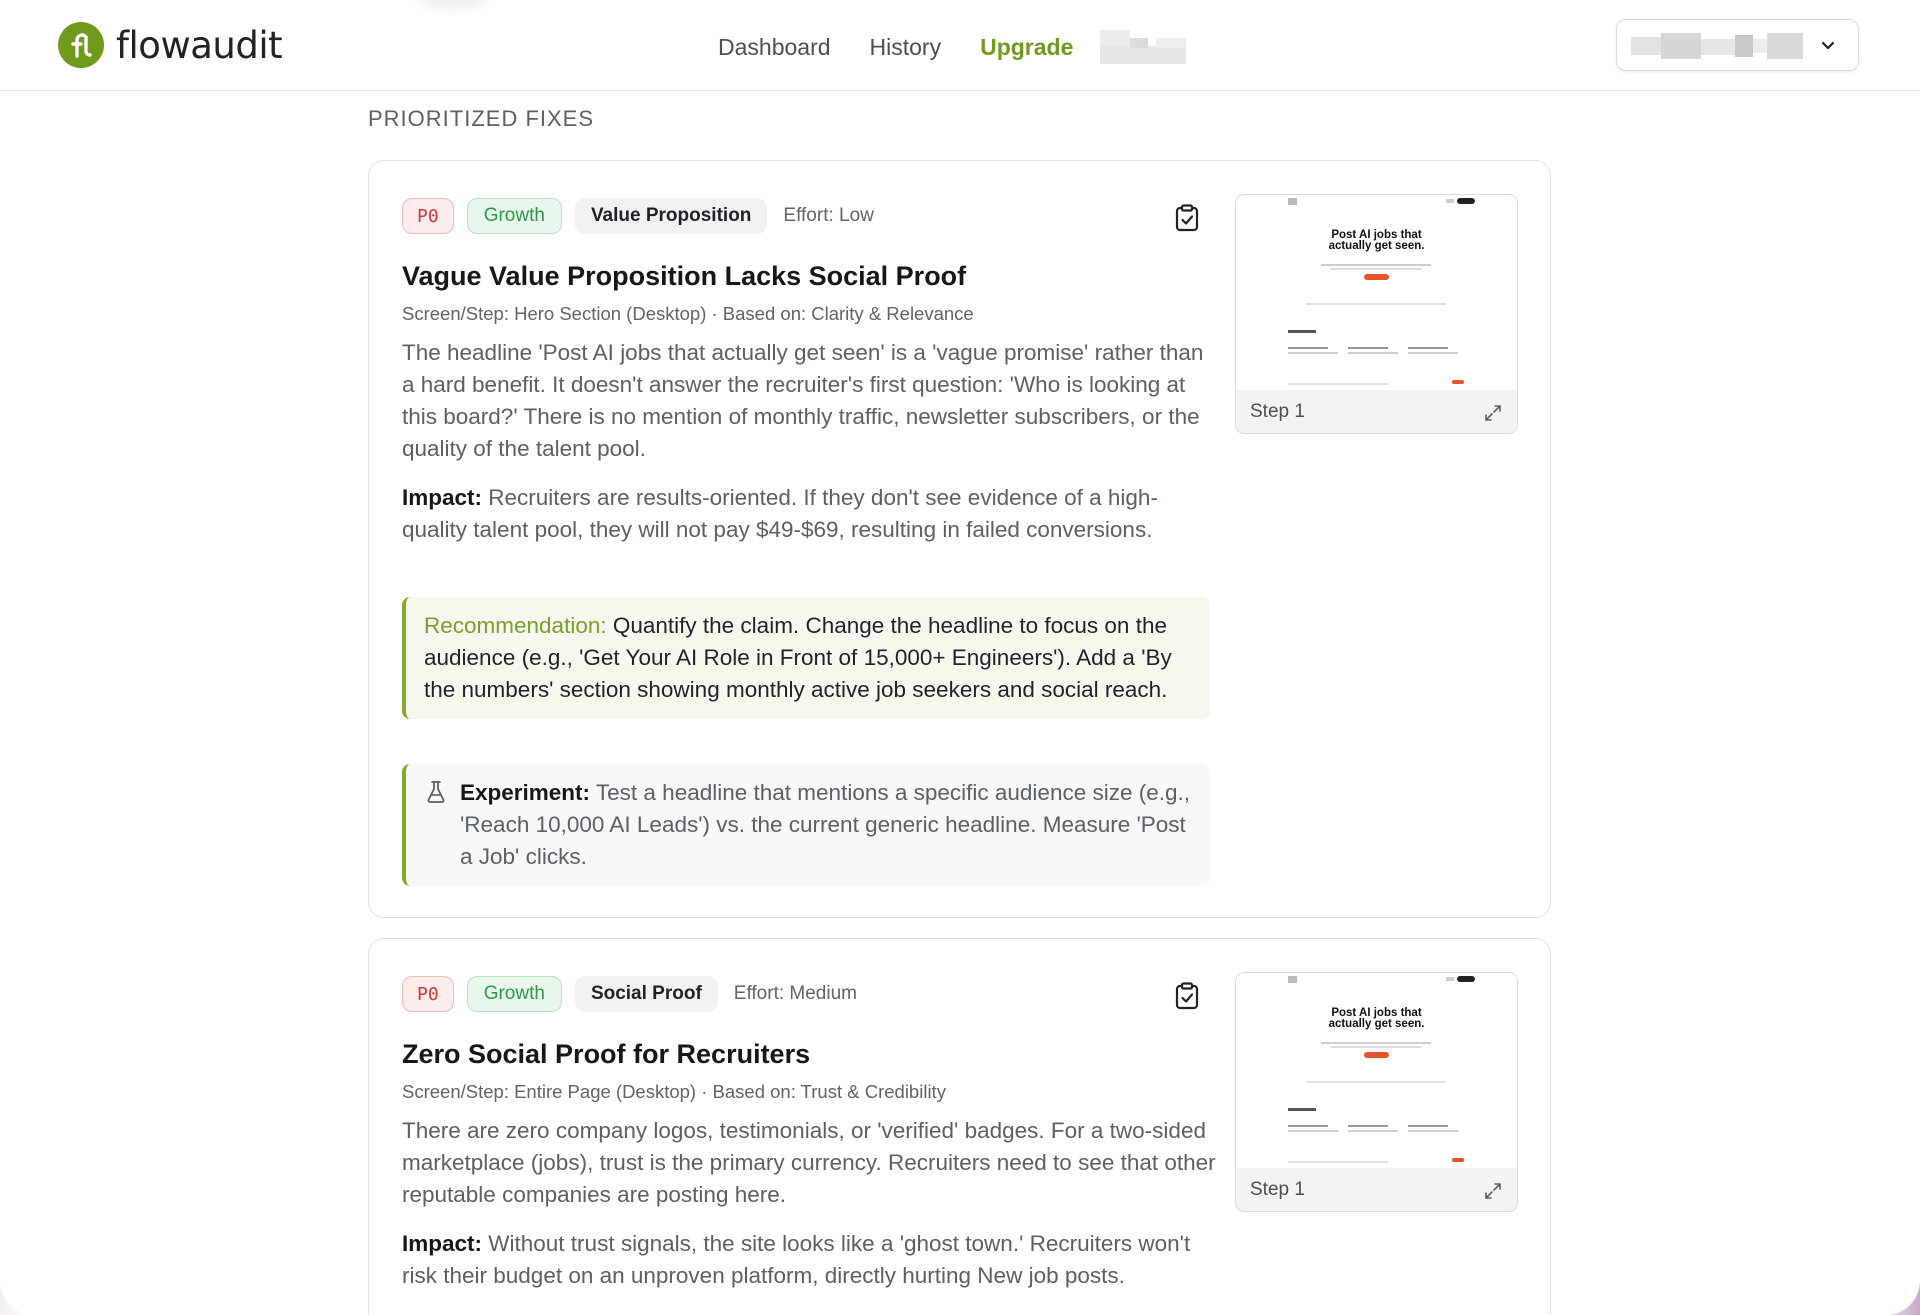 The image size is (1920, 1315). Describe the element at coordinates (1828, 46) in the screenshot. I see `chevron-down-icon` at that location.